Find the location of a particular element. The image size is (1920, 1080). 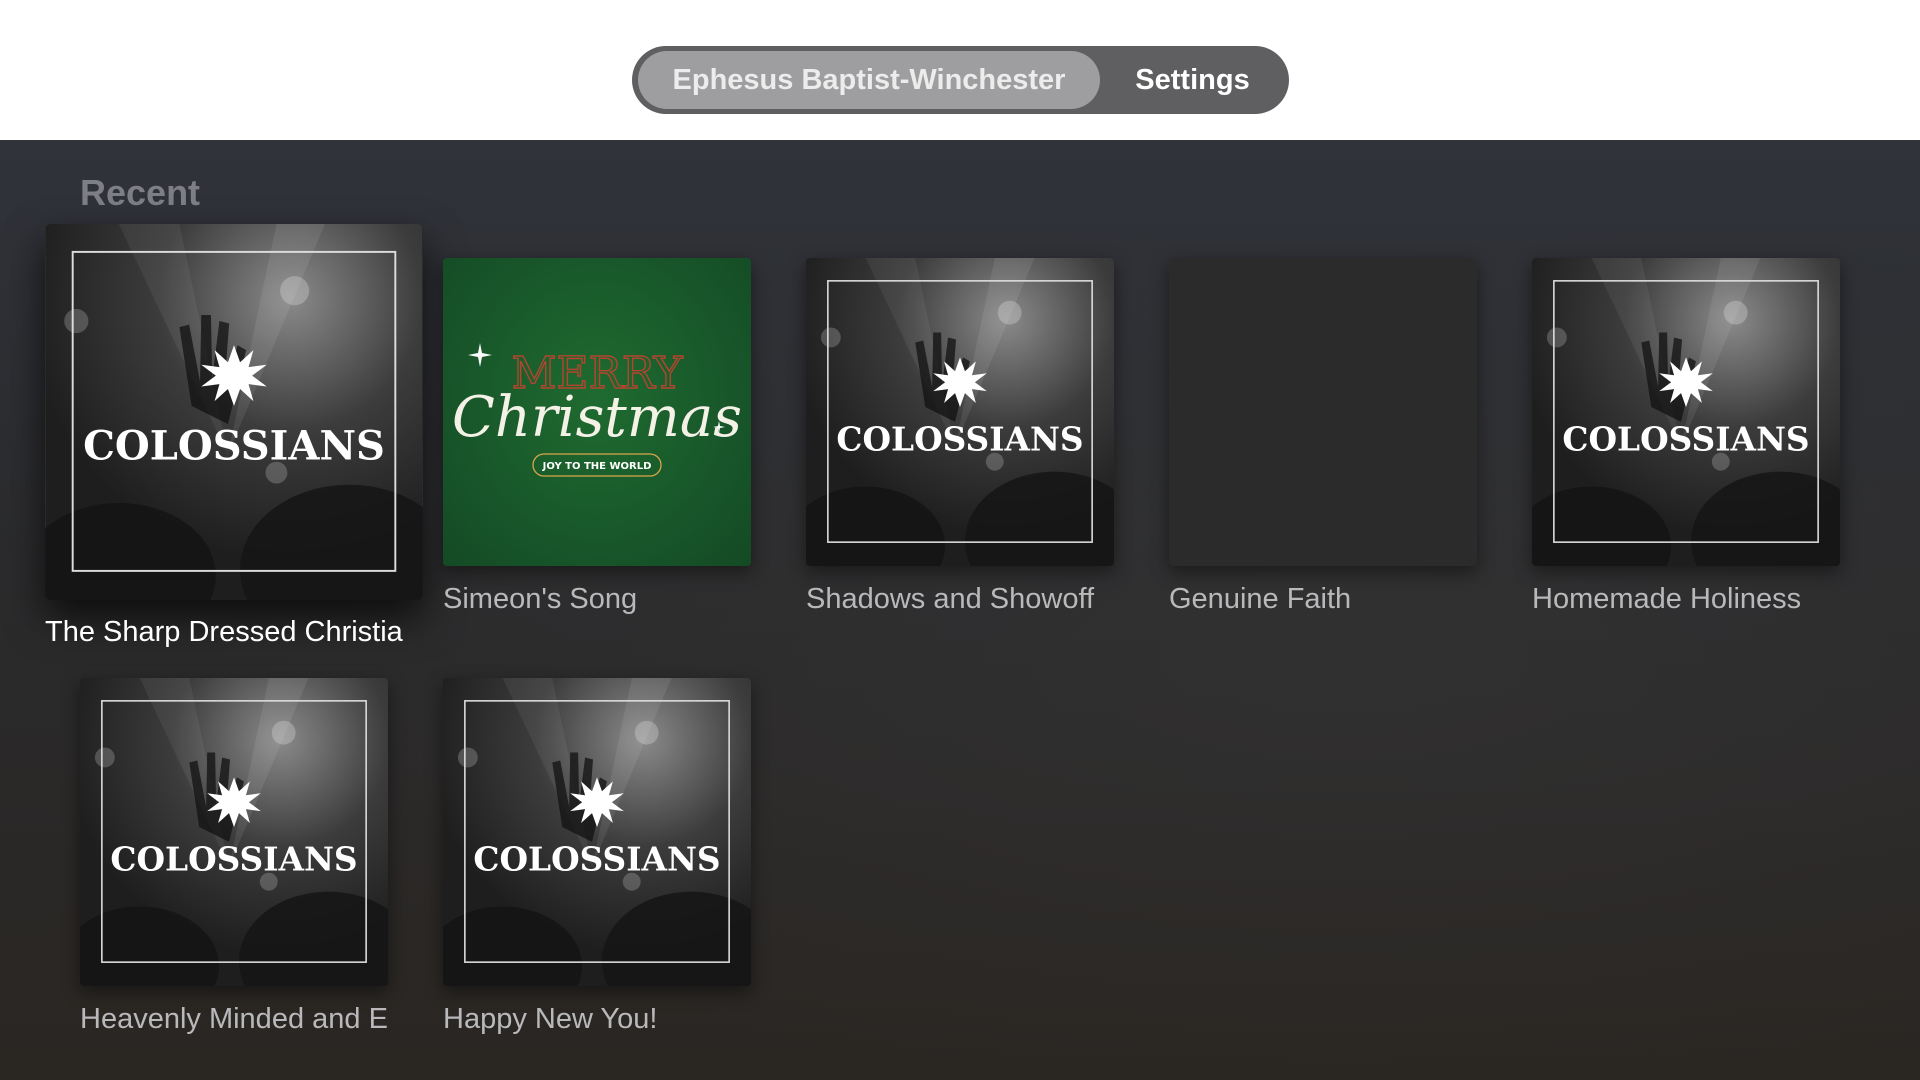

sermon-title: Simeon's Song is located at coordinates (540, 599).